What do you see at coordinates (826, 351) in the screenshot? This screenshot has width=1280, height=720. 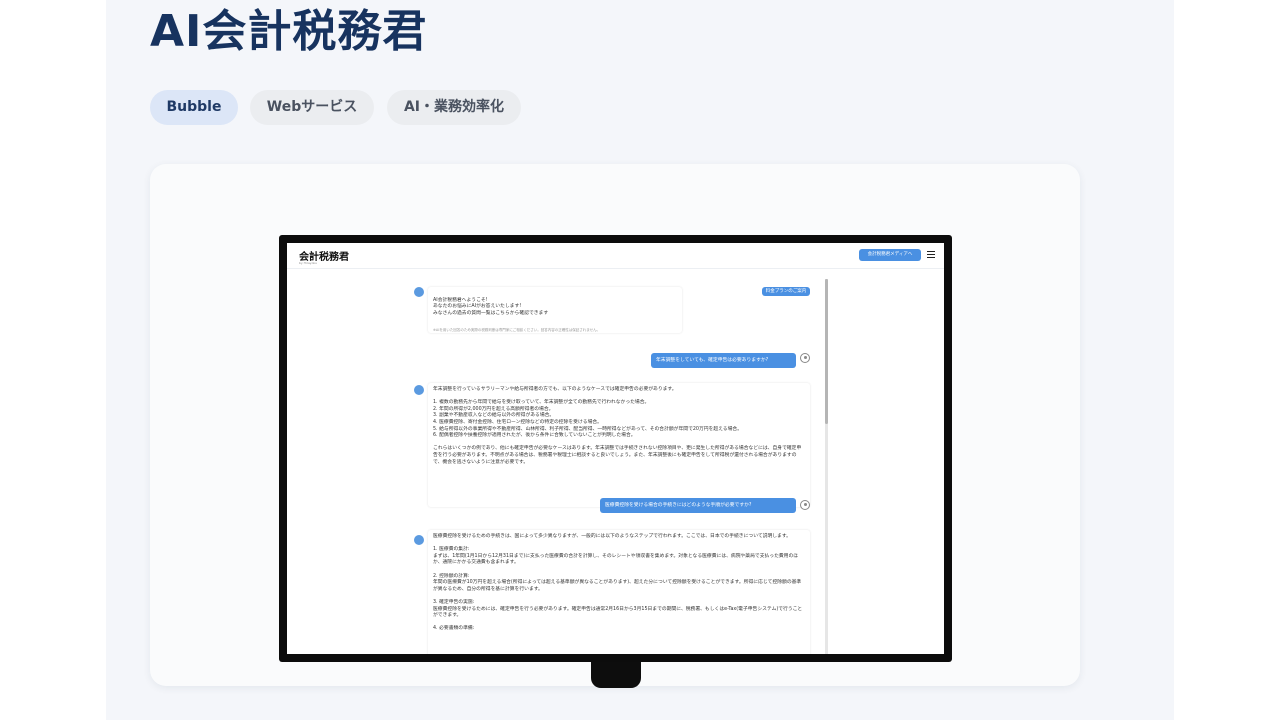 I see `scrollbar-thumb` at bounding box center [826, 351].